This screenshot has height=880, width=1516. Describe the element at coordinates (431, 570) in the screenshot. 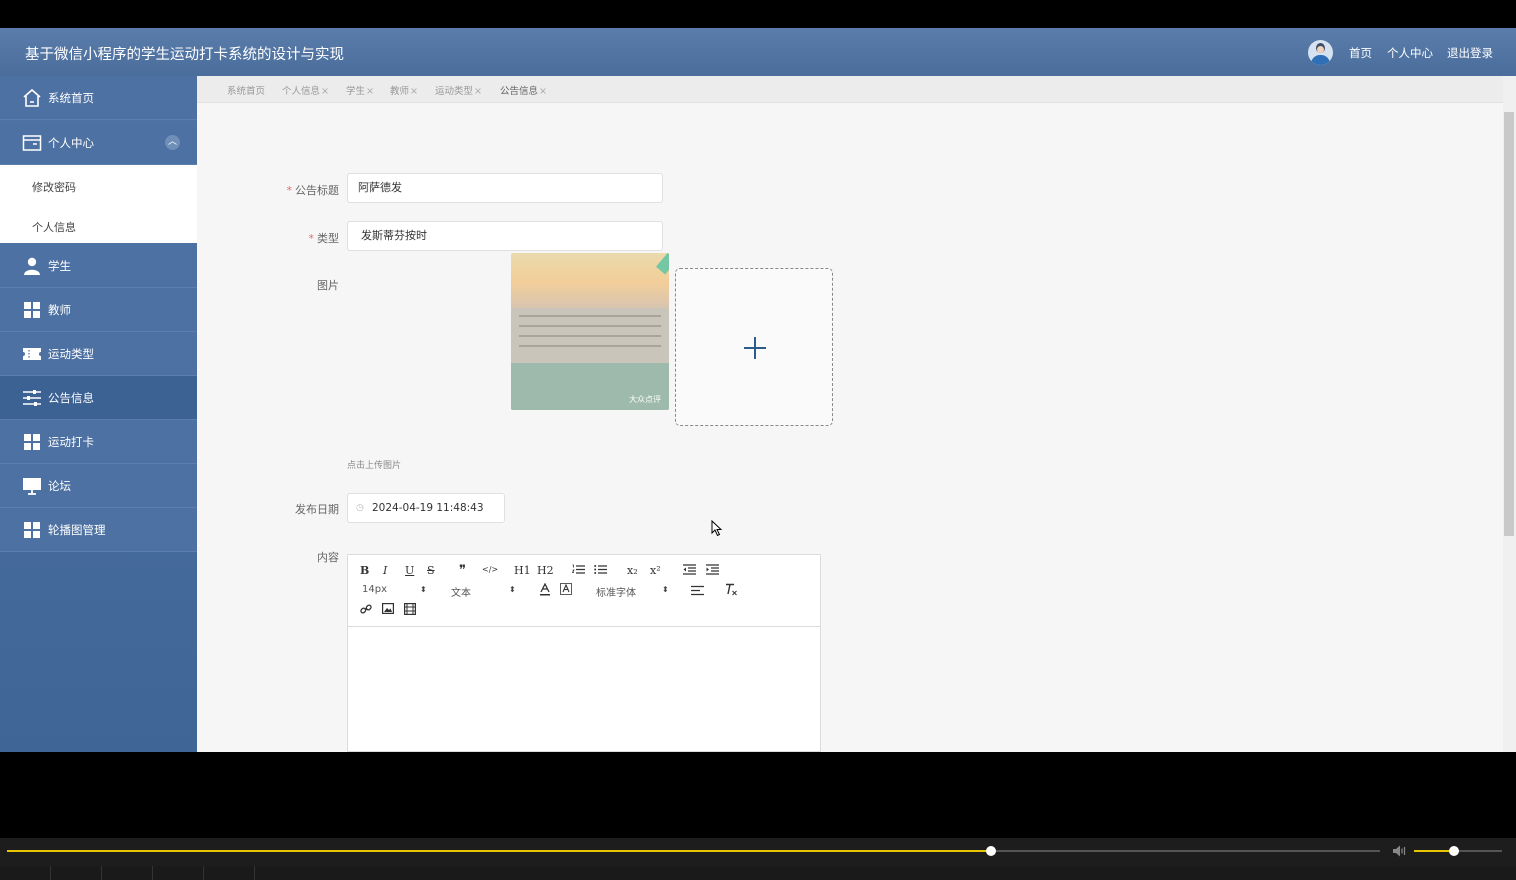

I see `strike-button: S` at that location.